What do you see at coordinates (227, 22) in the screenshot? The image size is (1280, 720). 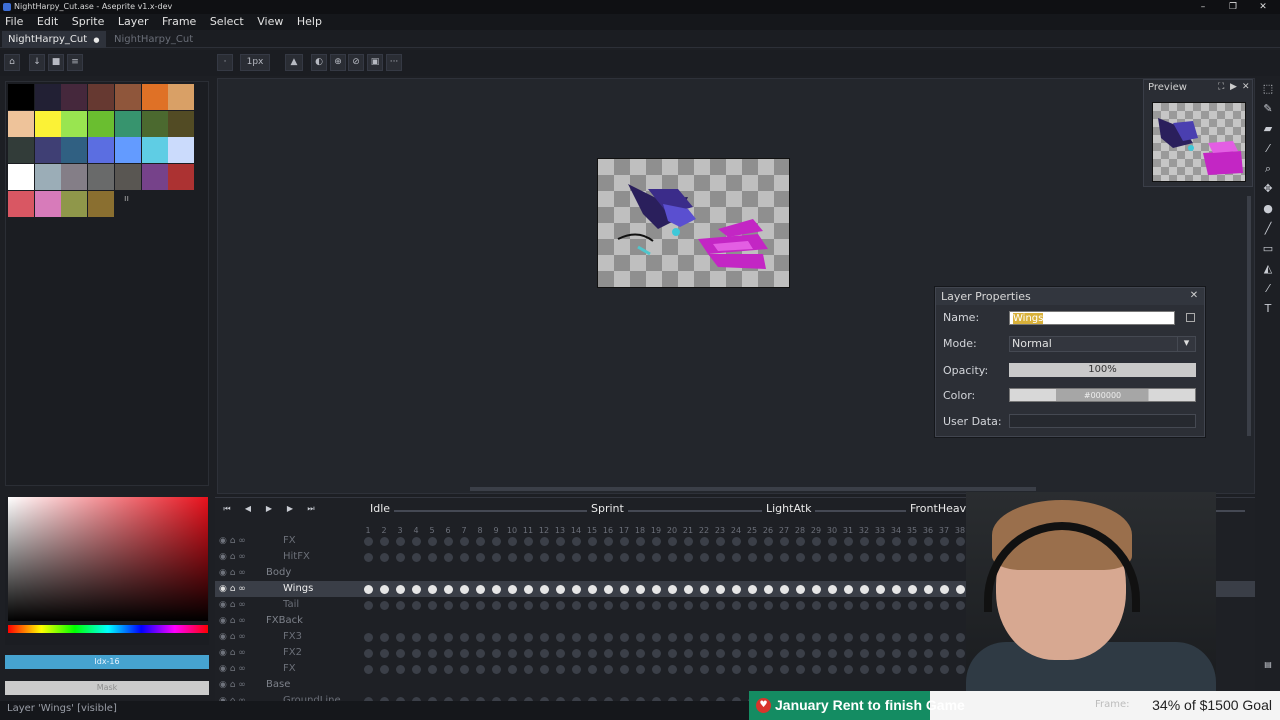 I see `menu-select: Select` at bounding box center [227, 22].